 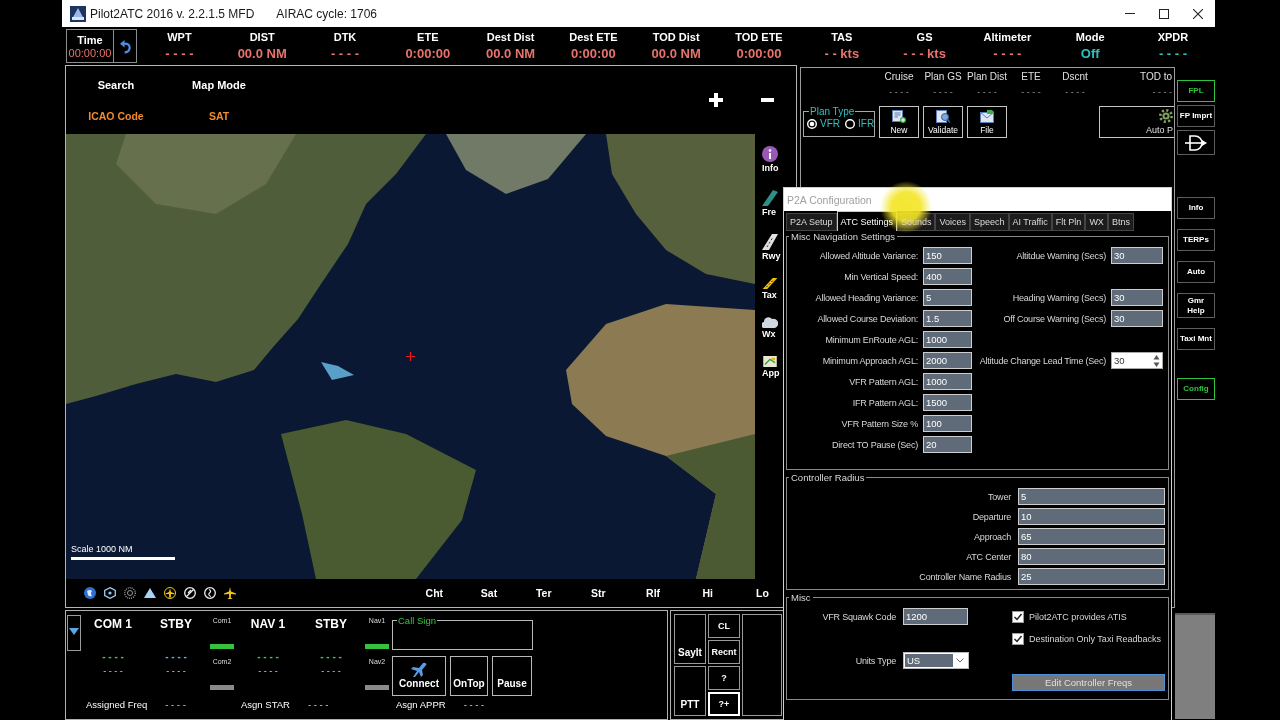 What do you see at coordinates (219, 115) in the screenshot?
I see `map-mode-option: SAT` at bounding box center [219, 115].